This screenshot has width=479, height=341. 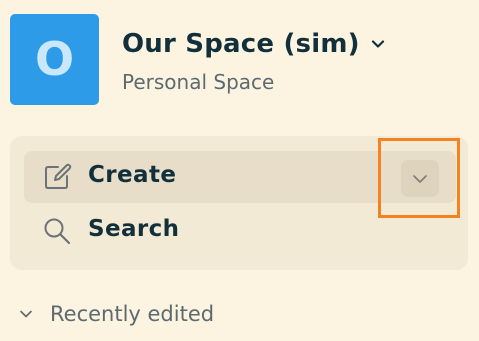 What do you see at coordinates (132, 314) in the screenshot?
I see `recently-edited-label: Recently edited` at bounding box center [132, 314].